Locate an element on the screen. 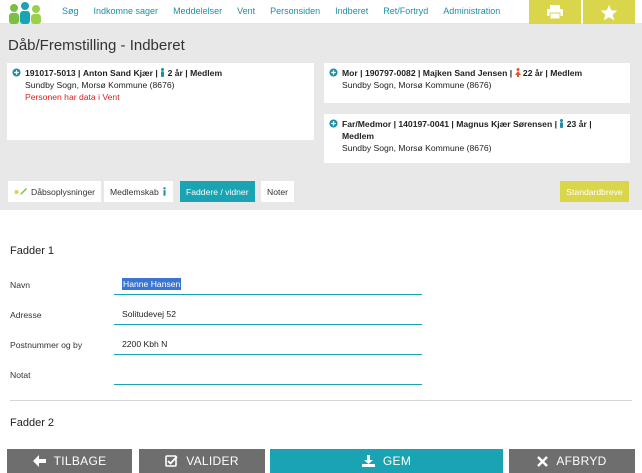 The width and height of the screenshot is (642, 473). child-name: Anton Sand Kjær is located at coordinates (118, 73).